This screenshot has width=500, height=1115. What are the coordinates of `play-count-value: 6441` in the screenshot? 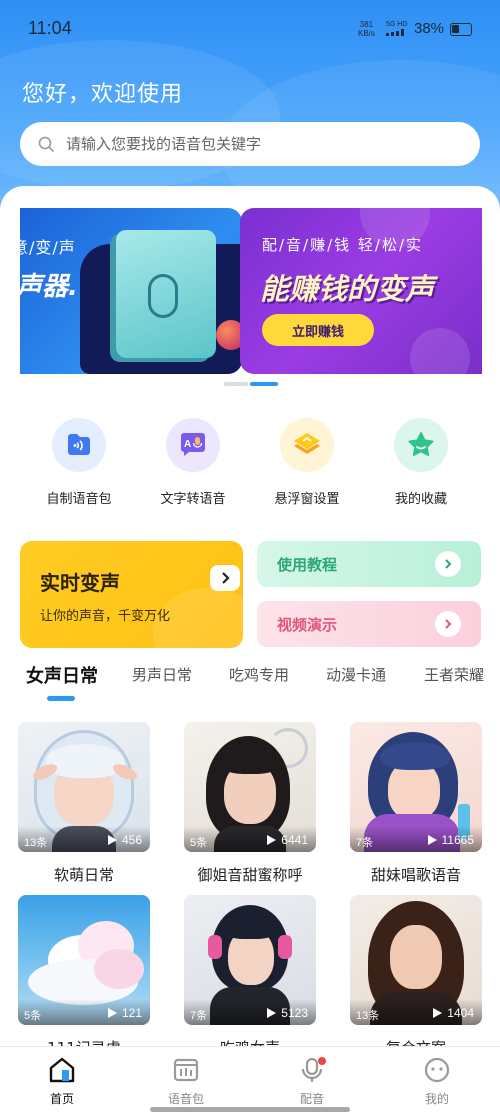 It's located at (294, 840).